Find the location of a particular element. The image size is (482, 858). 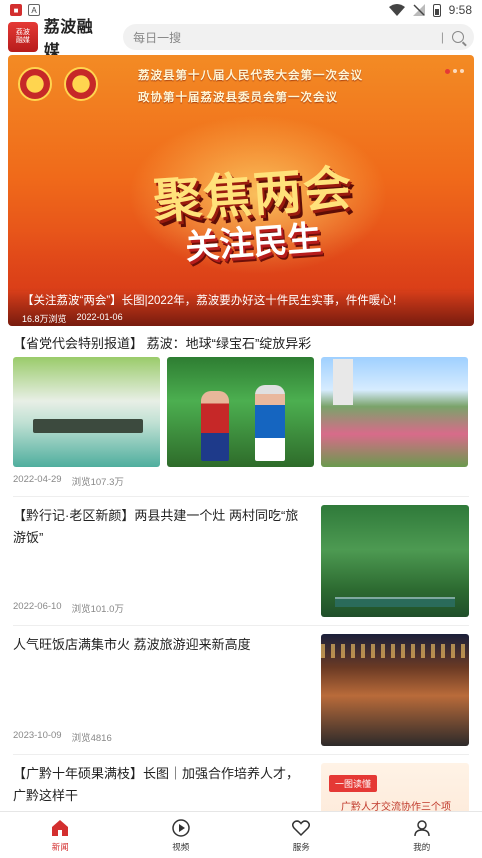

app-logo: 荔波 融媒 is located at coordinates (23, 37).